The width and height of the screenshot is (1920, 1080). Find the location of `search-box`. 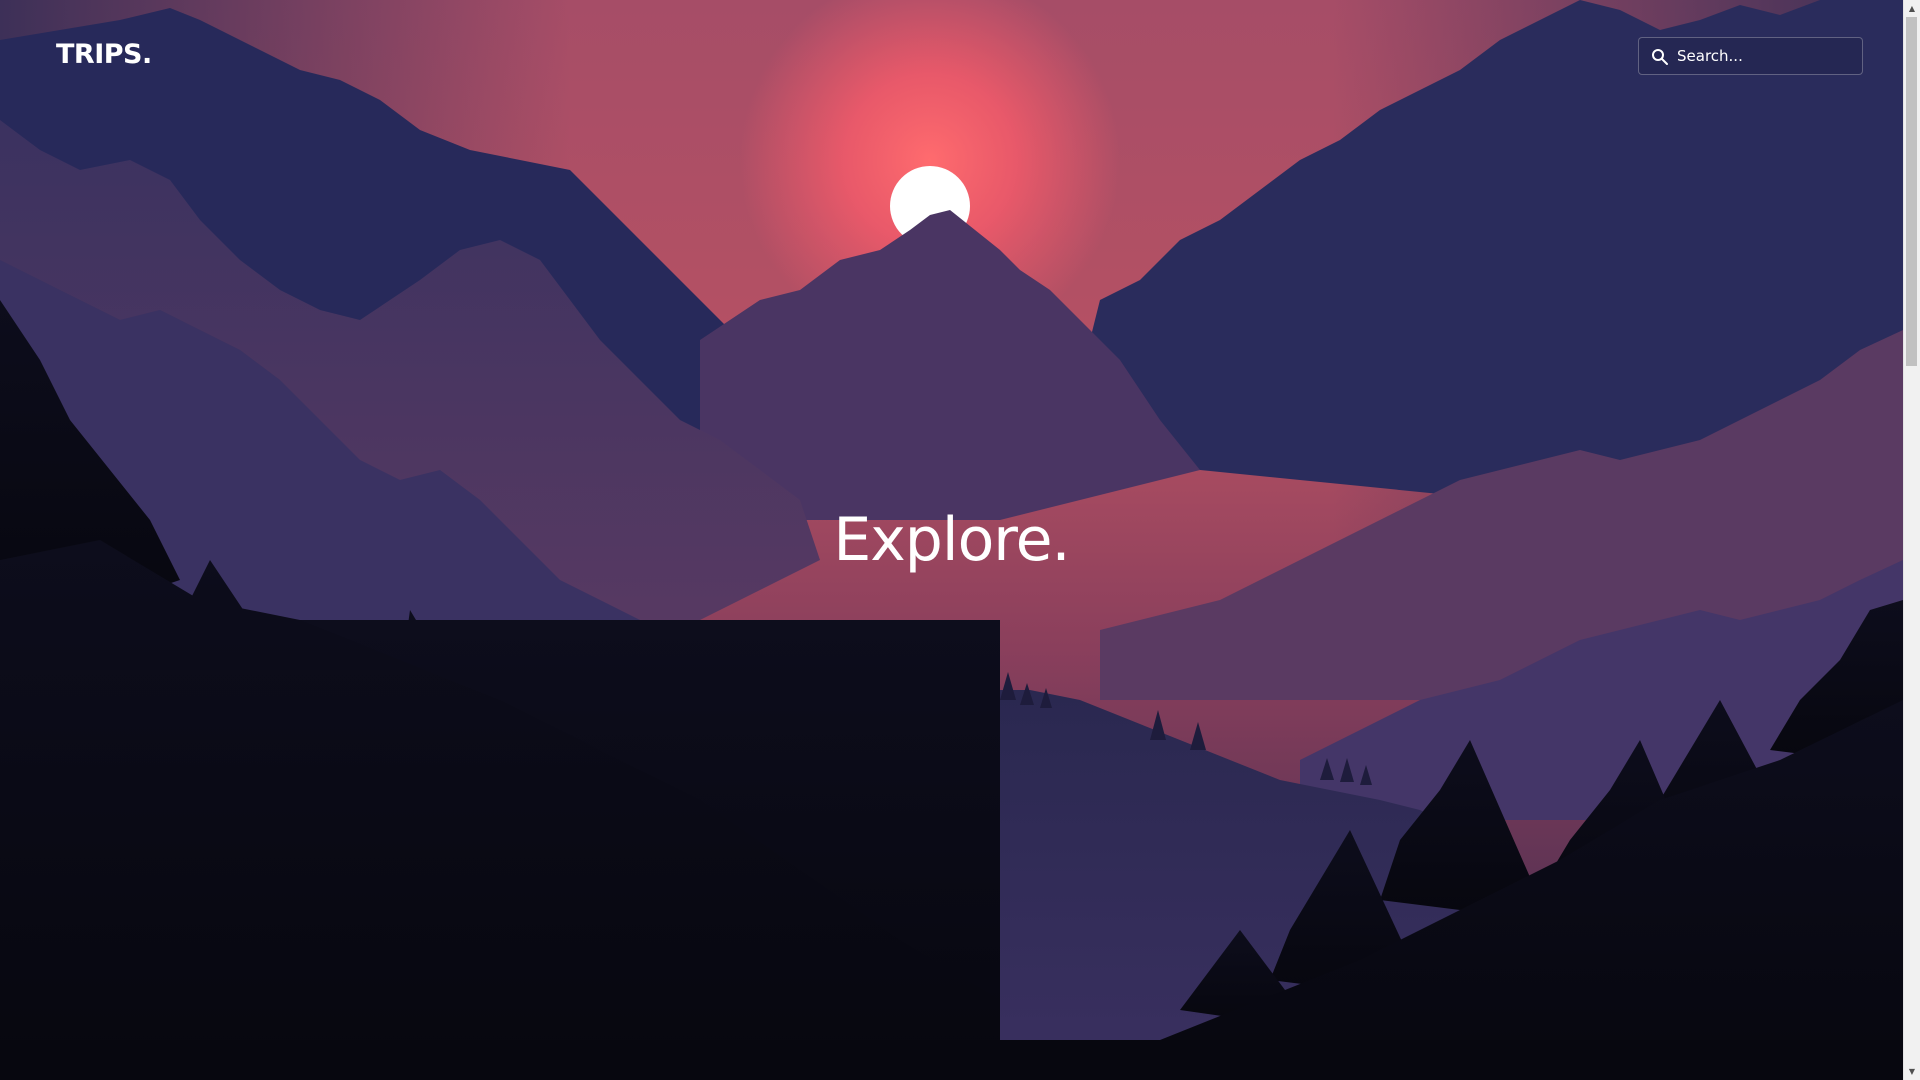

search-box is located at coordinates (1750, 56).